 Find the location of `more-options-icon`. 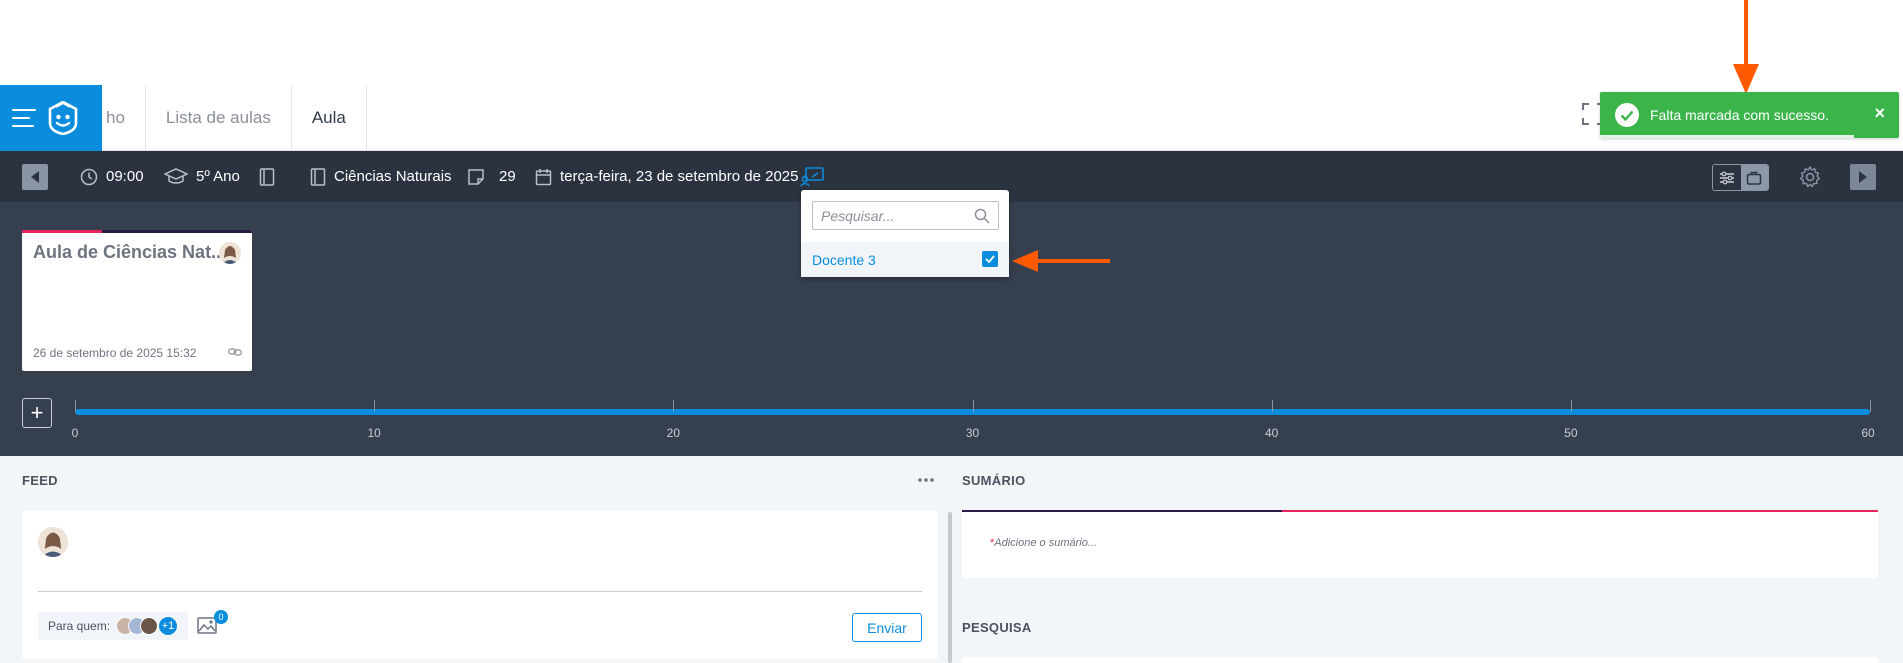

more-options-icon is located at coordinates (926, 480).